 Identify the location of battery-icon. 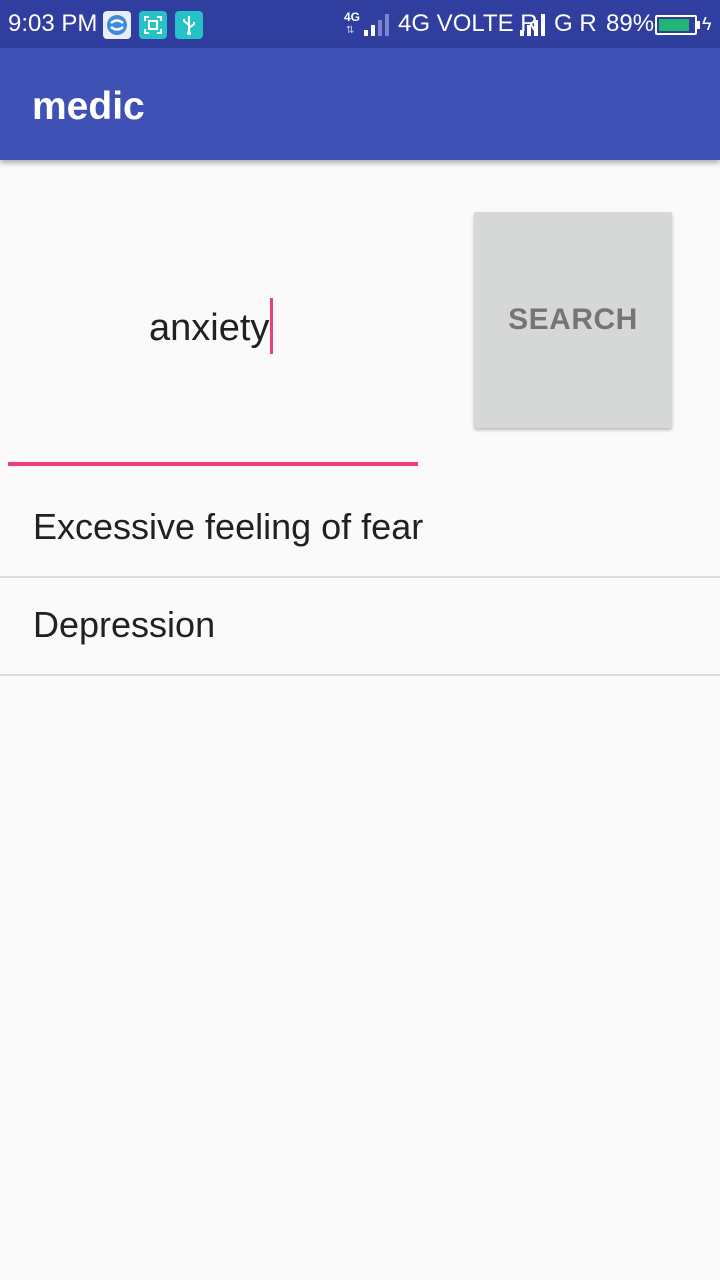
(676, 25).